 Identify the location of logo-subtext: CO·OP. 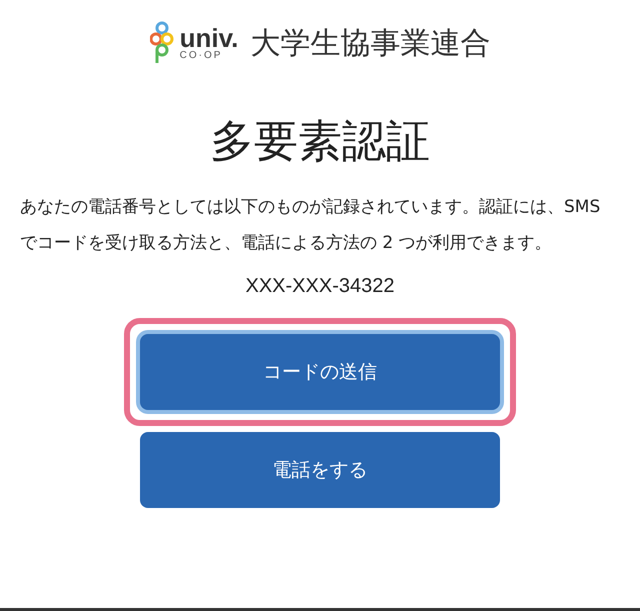
(202, 56).